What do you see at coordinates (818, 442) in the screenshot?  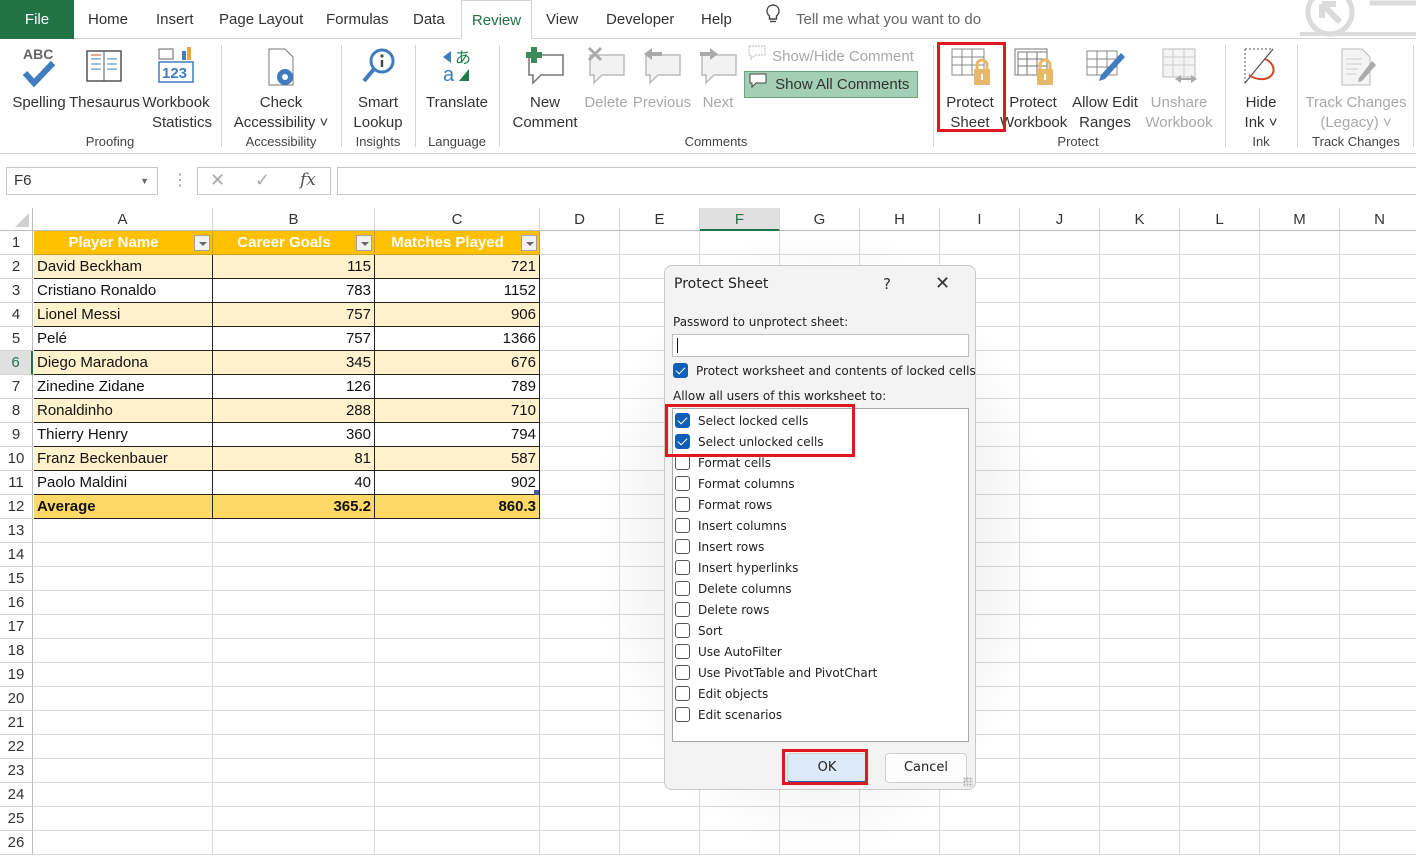 I see `permission-option: Select unlocked cells` at bounding box center [818, 442].